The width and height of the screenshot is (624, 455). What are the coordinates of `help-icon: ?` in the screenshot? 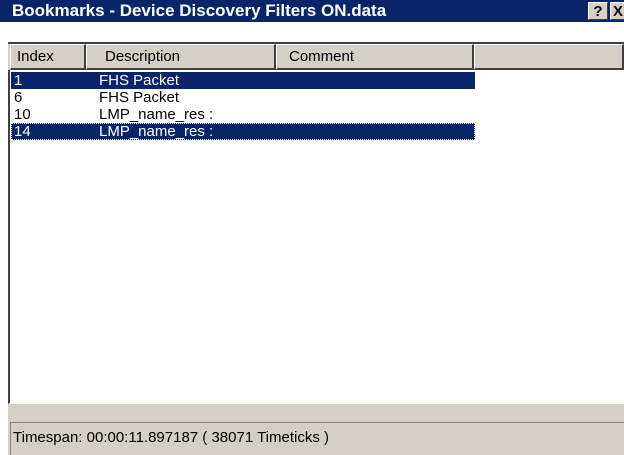 It's located at (598, 11).